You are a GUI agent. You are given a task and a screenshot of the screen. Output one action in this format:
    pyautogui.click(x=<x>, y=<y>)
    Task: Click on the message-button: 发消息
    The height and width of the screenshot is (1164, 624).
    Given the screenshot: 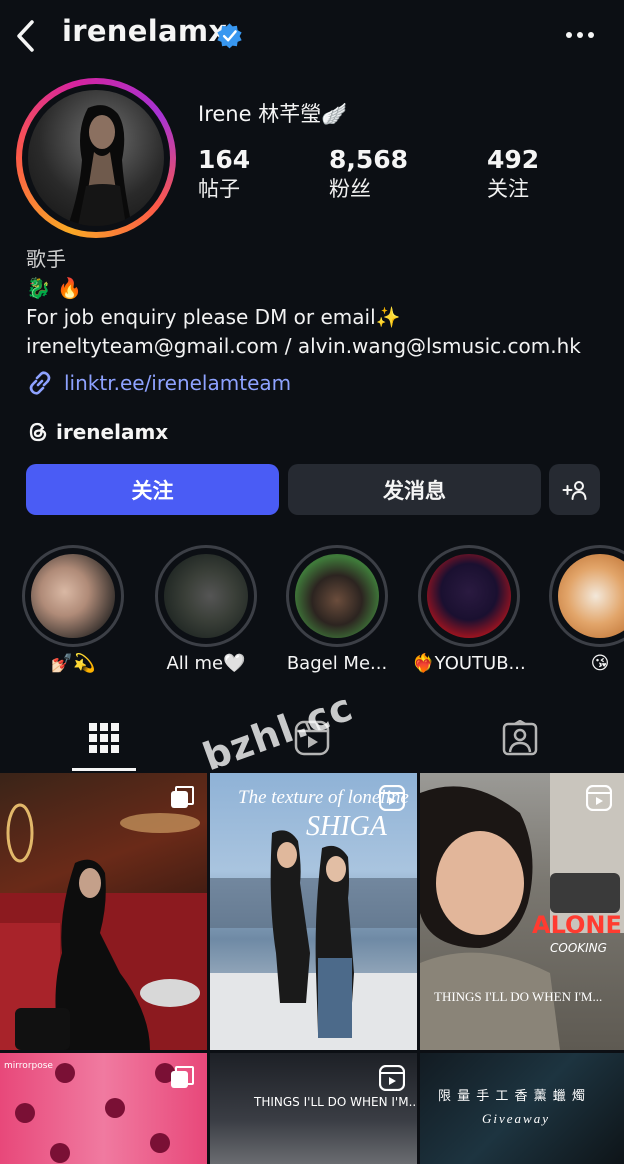 What is the action you would take?
    pyautogui.click(x=414, y=489)
    